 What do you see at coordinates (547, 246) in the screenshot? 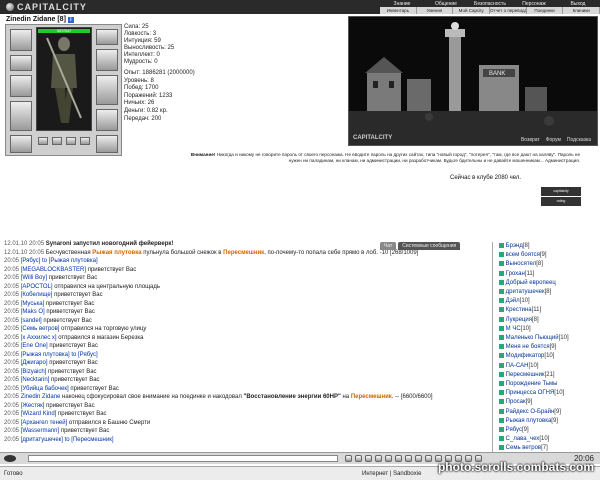
I see `user-row: Брэнд[8]` at bounding box center [547, 246].